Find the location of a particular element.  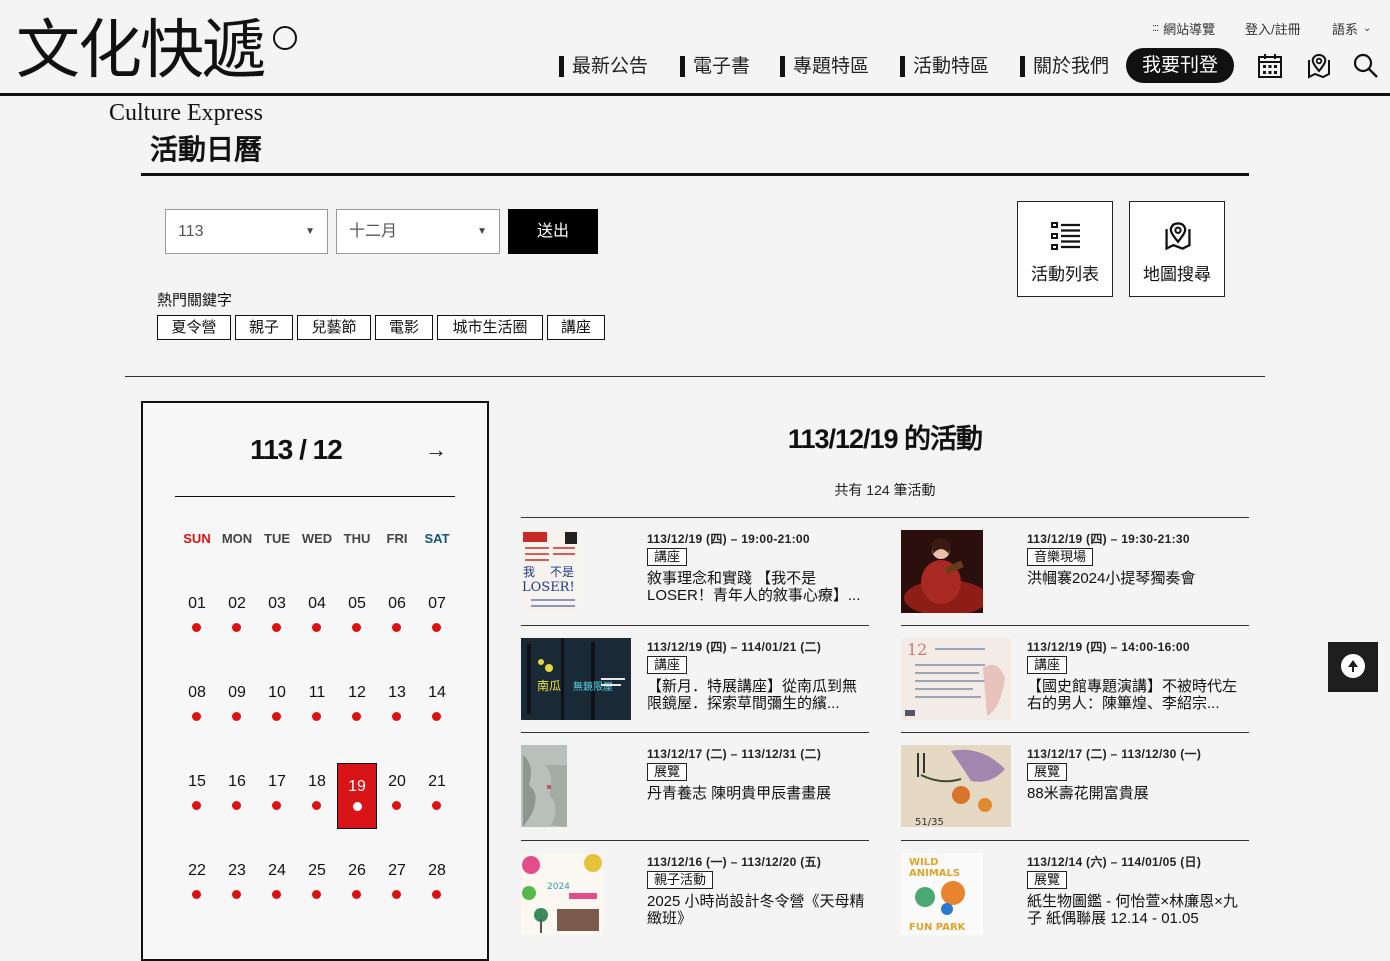

day-number: 08 is located at coordinates (197, 692).